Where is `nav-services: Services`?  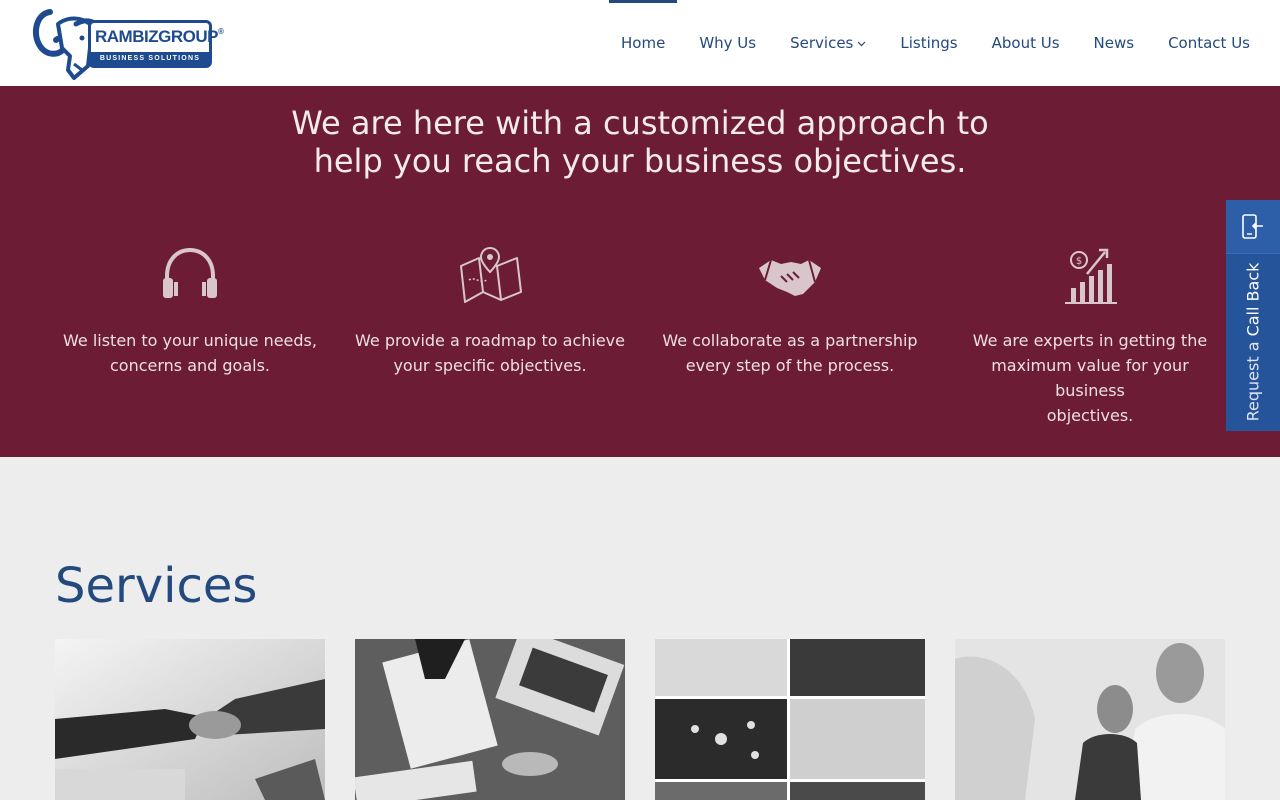 nav-services: Services is located at coordinates (828, 43).